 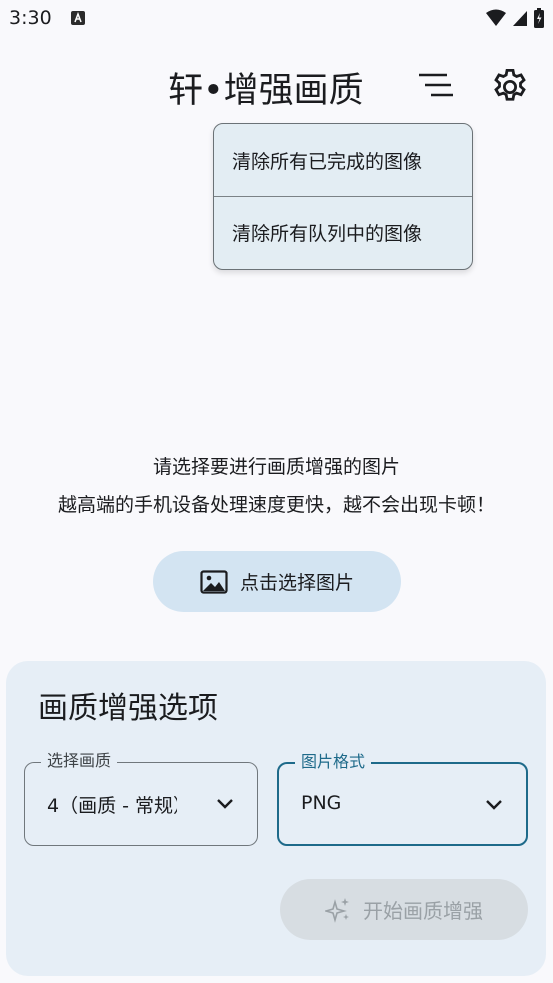 I want to click on quality-label: 选择画质, so click(x=79, y=761).